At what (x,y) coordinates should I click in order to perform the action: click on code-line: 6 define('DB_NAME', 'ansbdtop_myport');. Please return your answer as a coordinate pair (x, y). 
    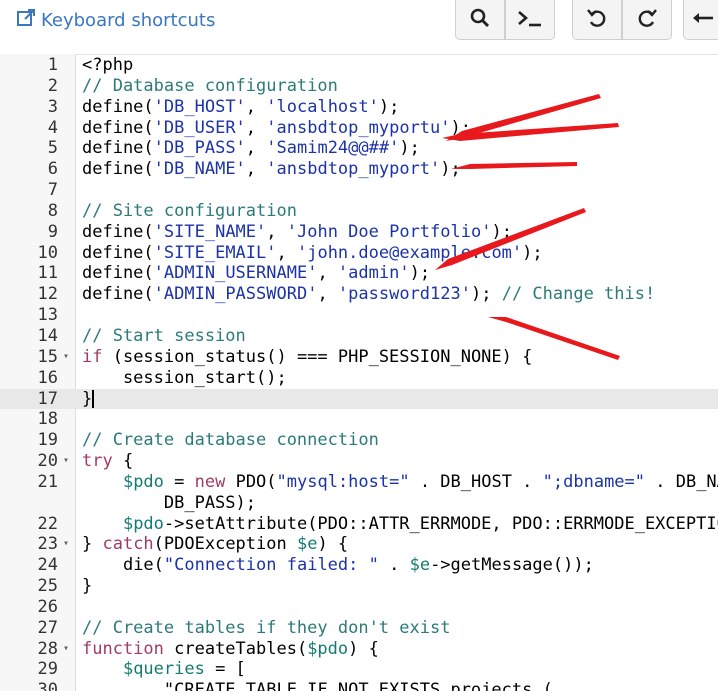
    Looking at the image, I should click on (359, 169).